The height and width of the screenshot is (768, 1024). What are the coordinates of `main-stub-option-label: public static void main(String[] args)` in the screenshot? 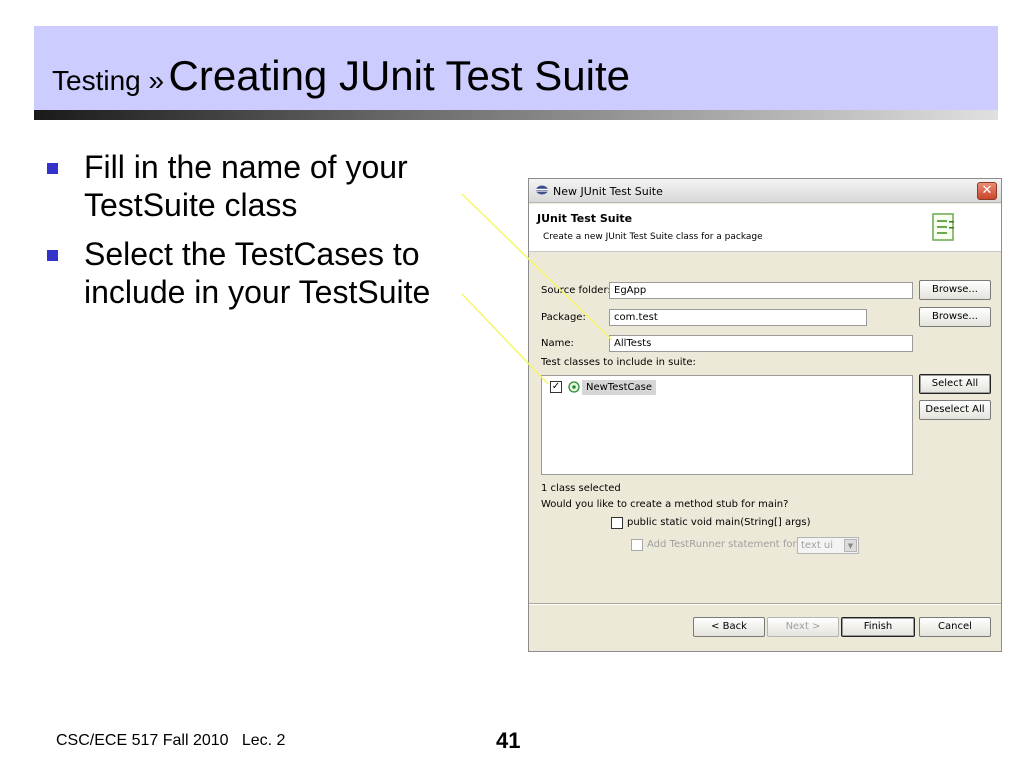 It's located at (719, 522).